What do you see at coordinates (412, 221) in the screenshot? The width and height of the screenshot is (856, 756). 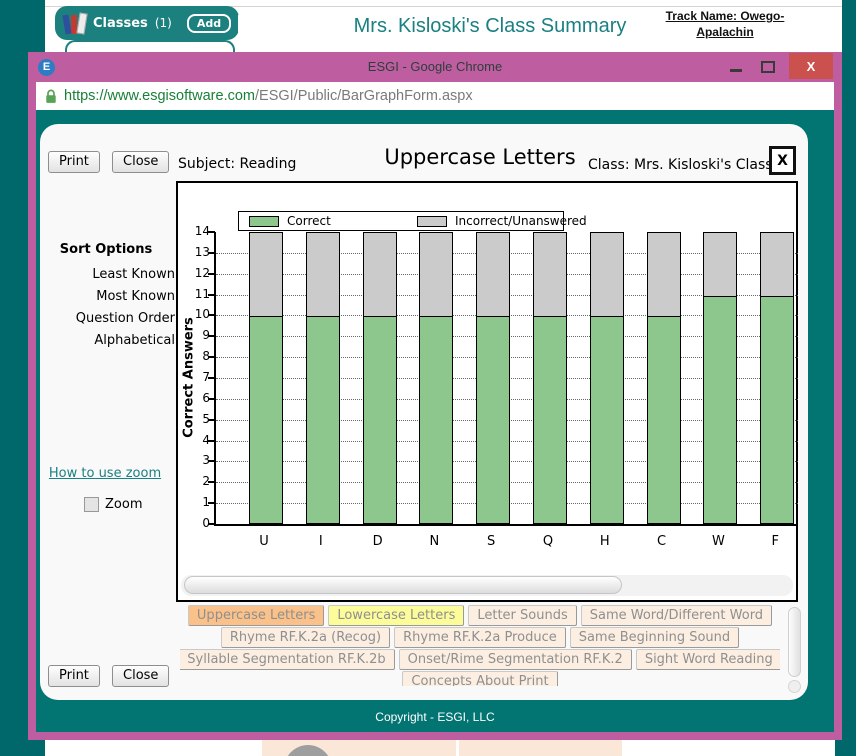 I see `chart-legend: Correct Incorrect/Unanswered` at bounding box center [412, 221].